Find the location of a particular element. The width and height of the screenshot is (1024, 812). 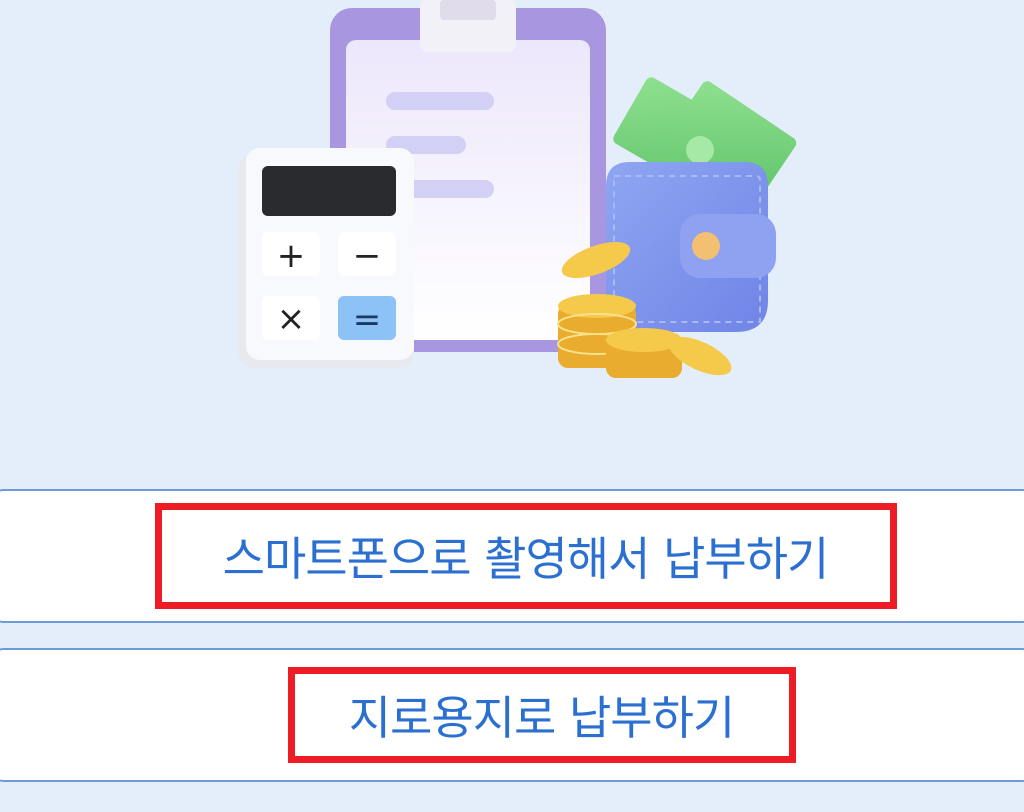

plus-key: + is located at coordinates (291, 256).